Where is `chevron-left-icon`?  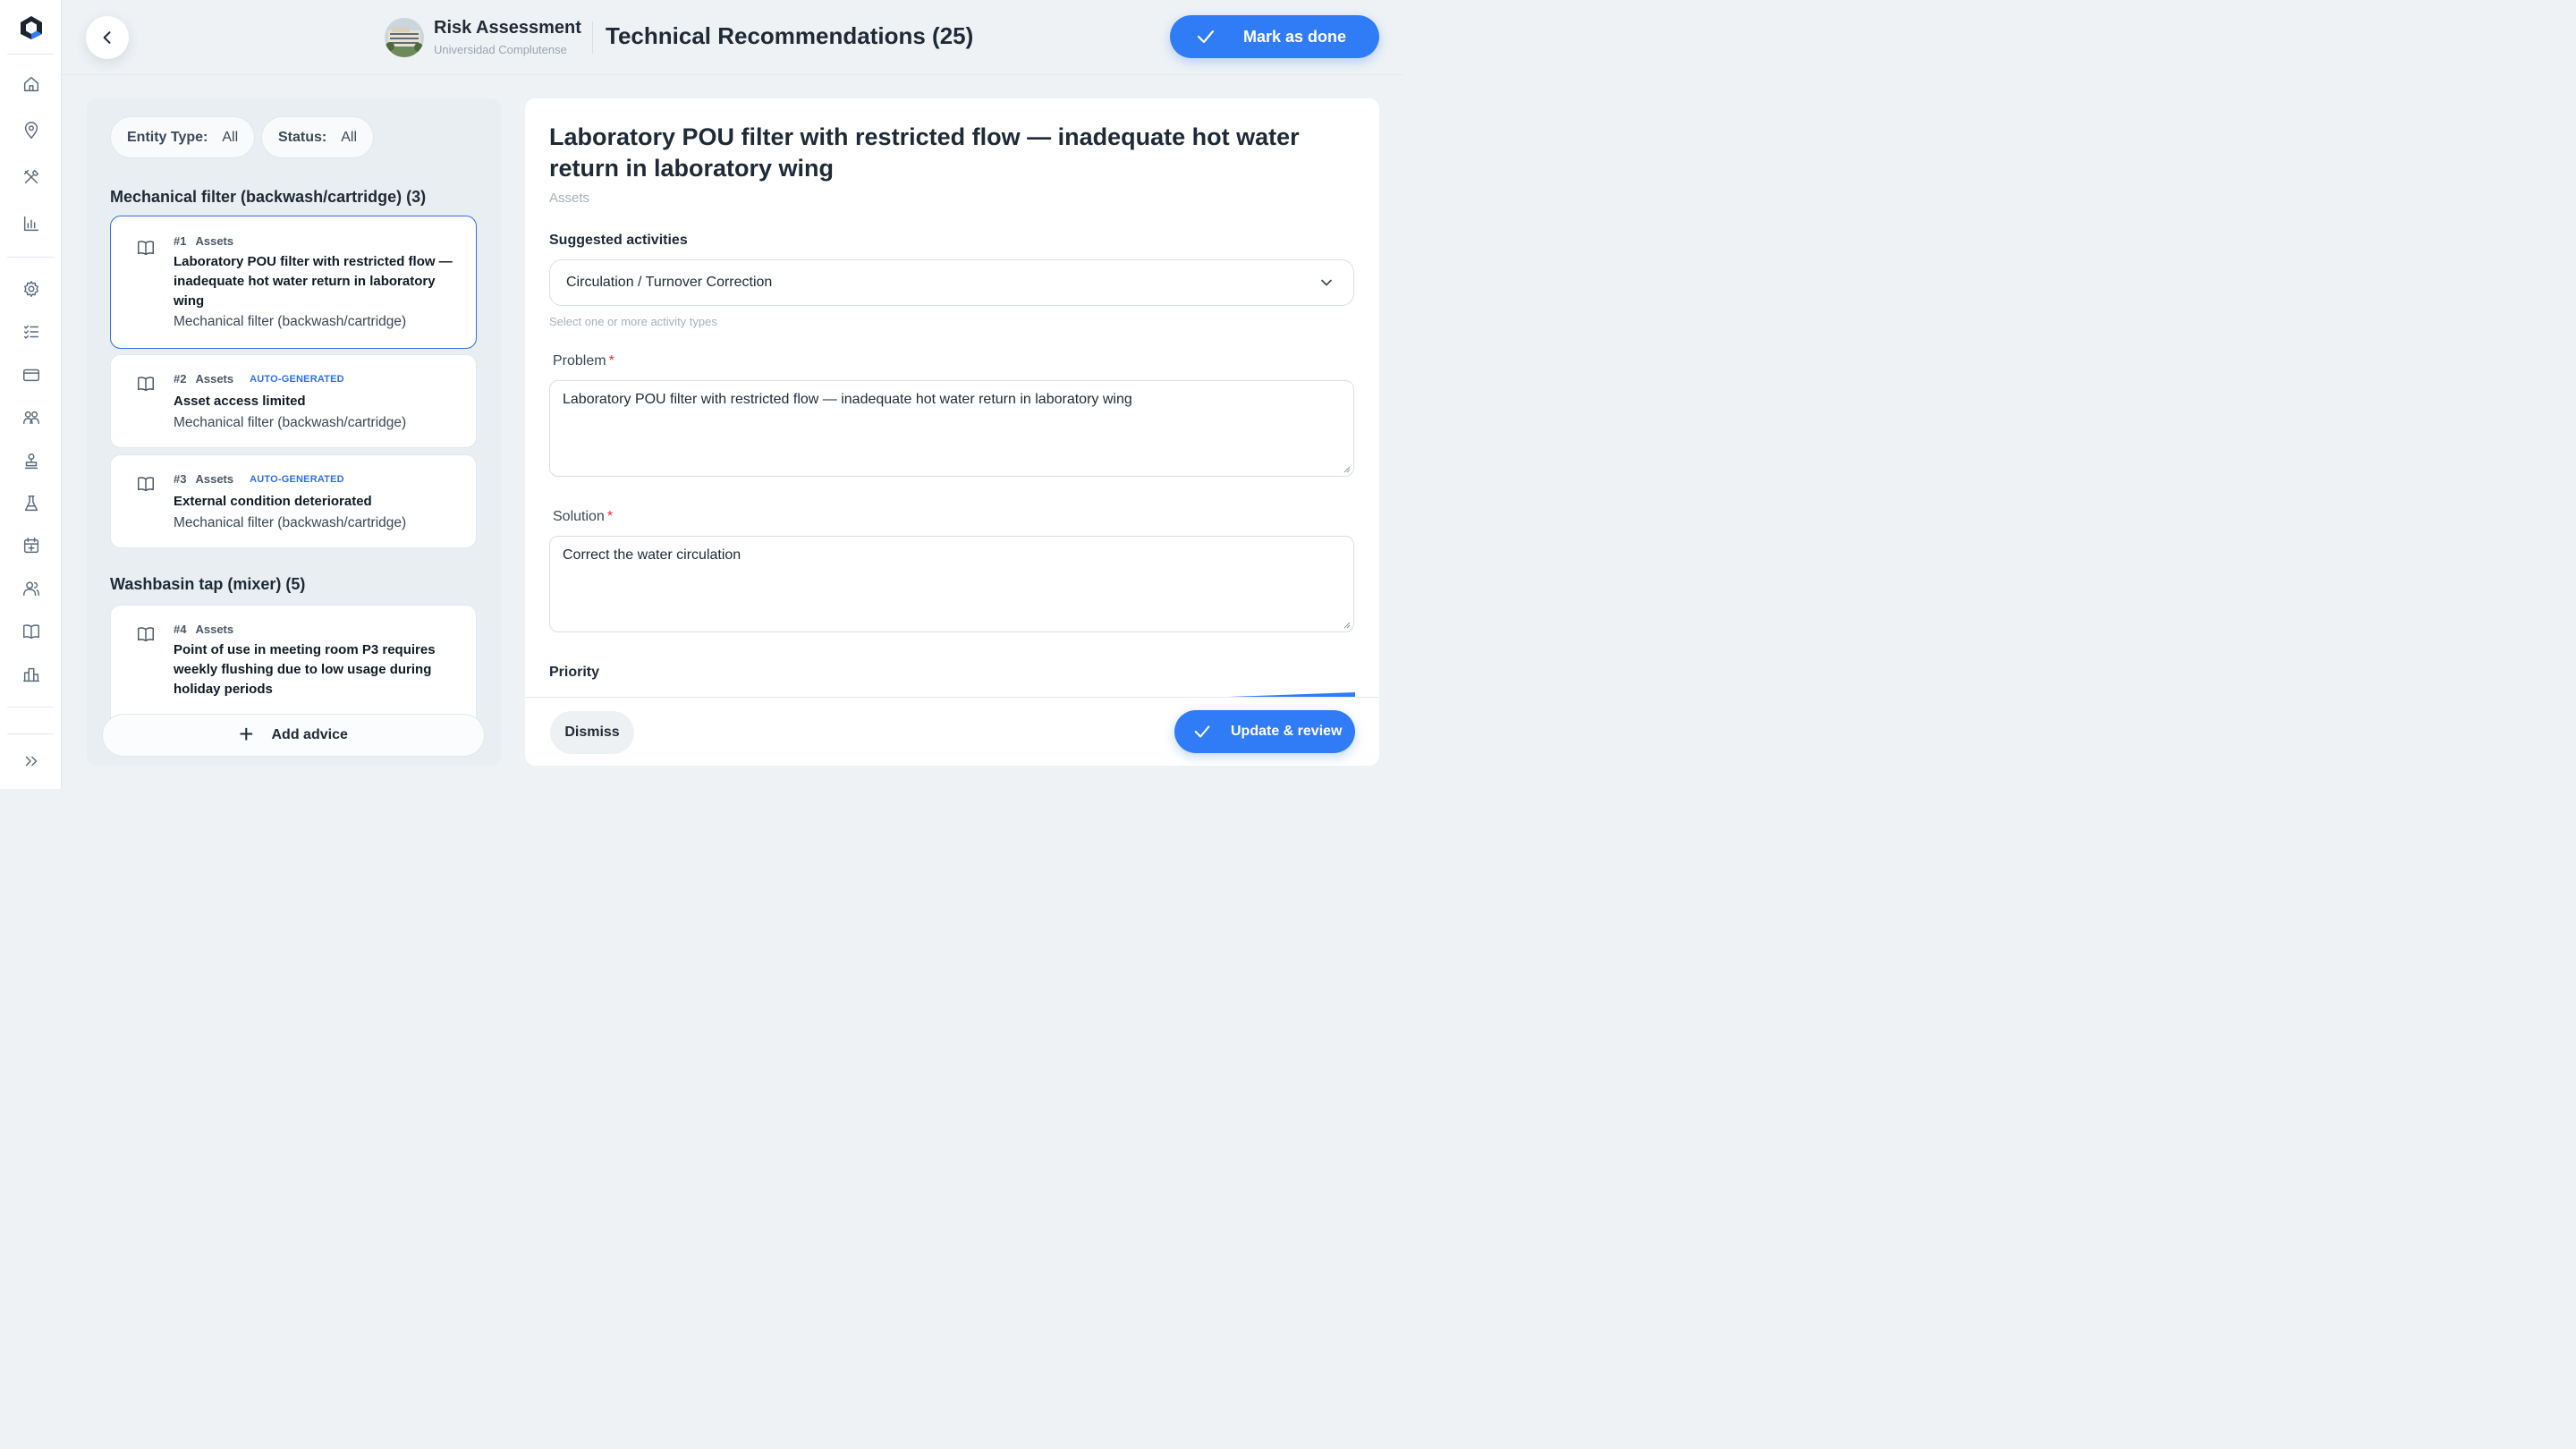 chevron-left-icon is located at coordinates (107, 37).